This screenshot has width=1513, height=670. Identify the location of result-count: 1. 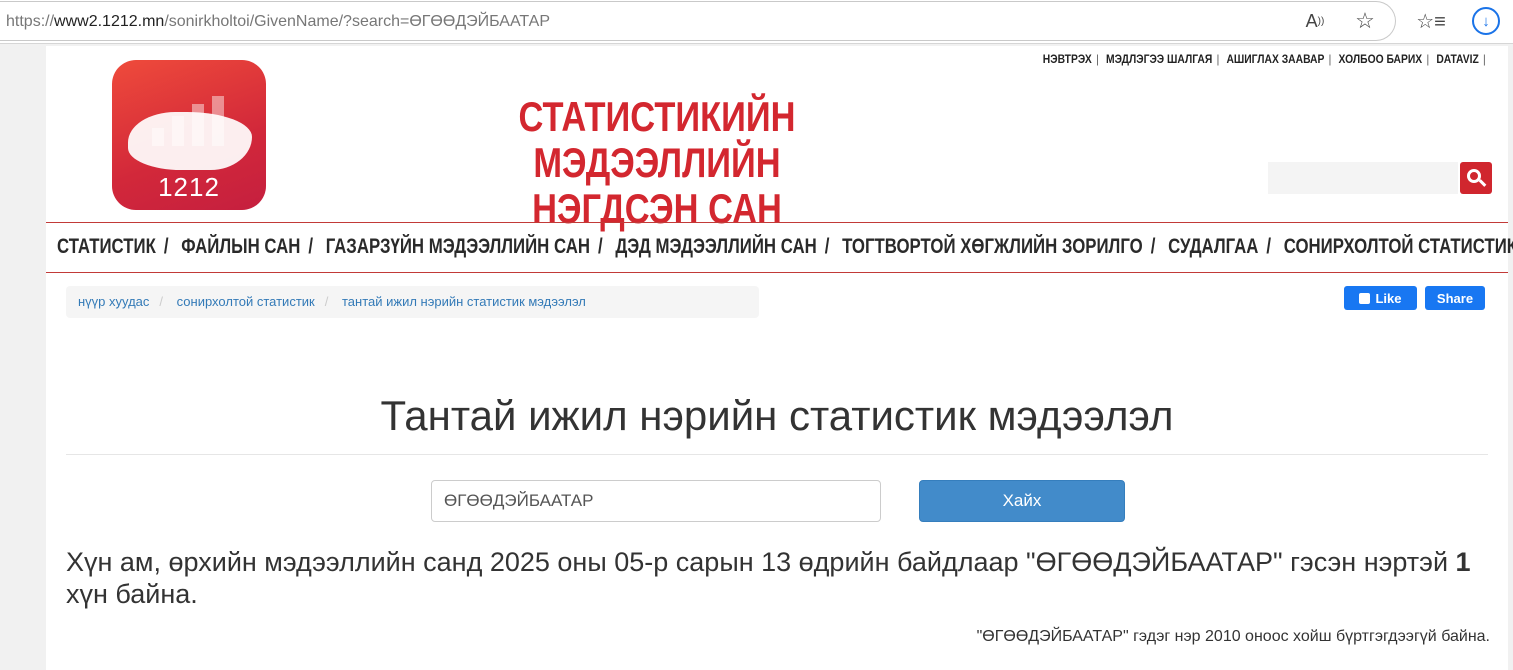
(1463, 562).